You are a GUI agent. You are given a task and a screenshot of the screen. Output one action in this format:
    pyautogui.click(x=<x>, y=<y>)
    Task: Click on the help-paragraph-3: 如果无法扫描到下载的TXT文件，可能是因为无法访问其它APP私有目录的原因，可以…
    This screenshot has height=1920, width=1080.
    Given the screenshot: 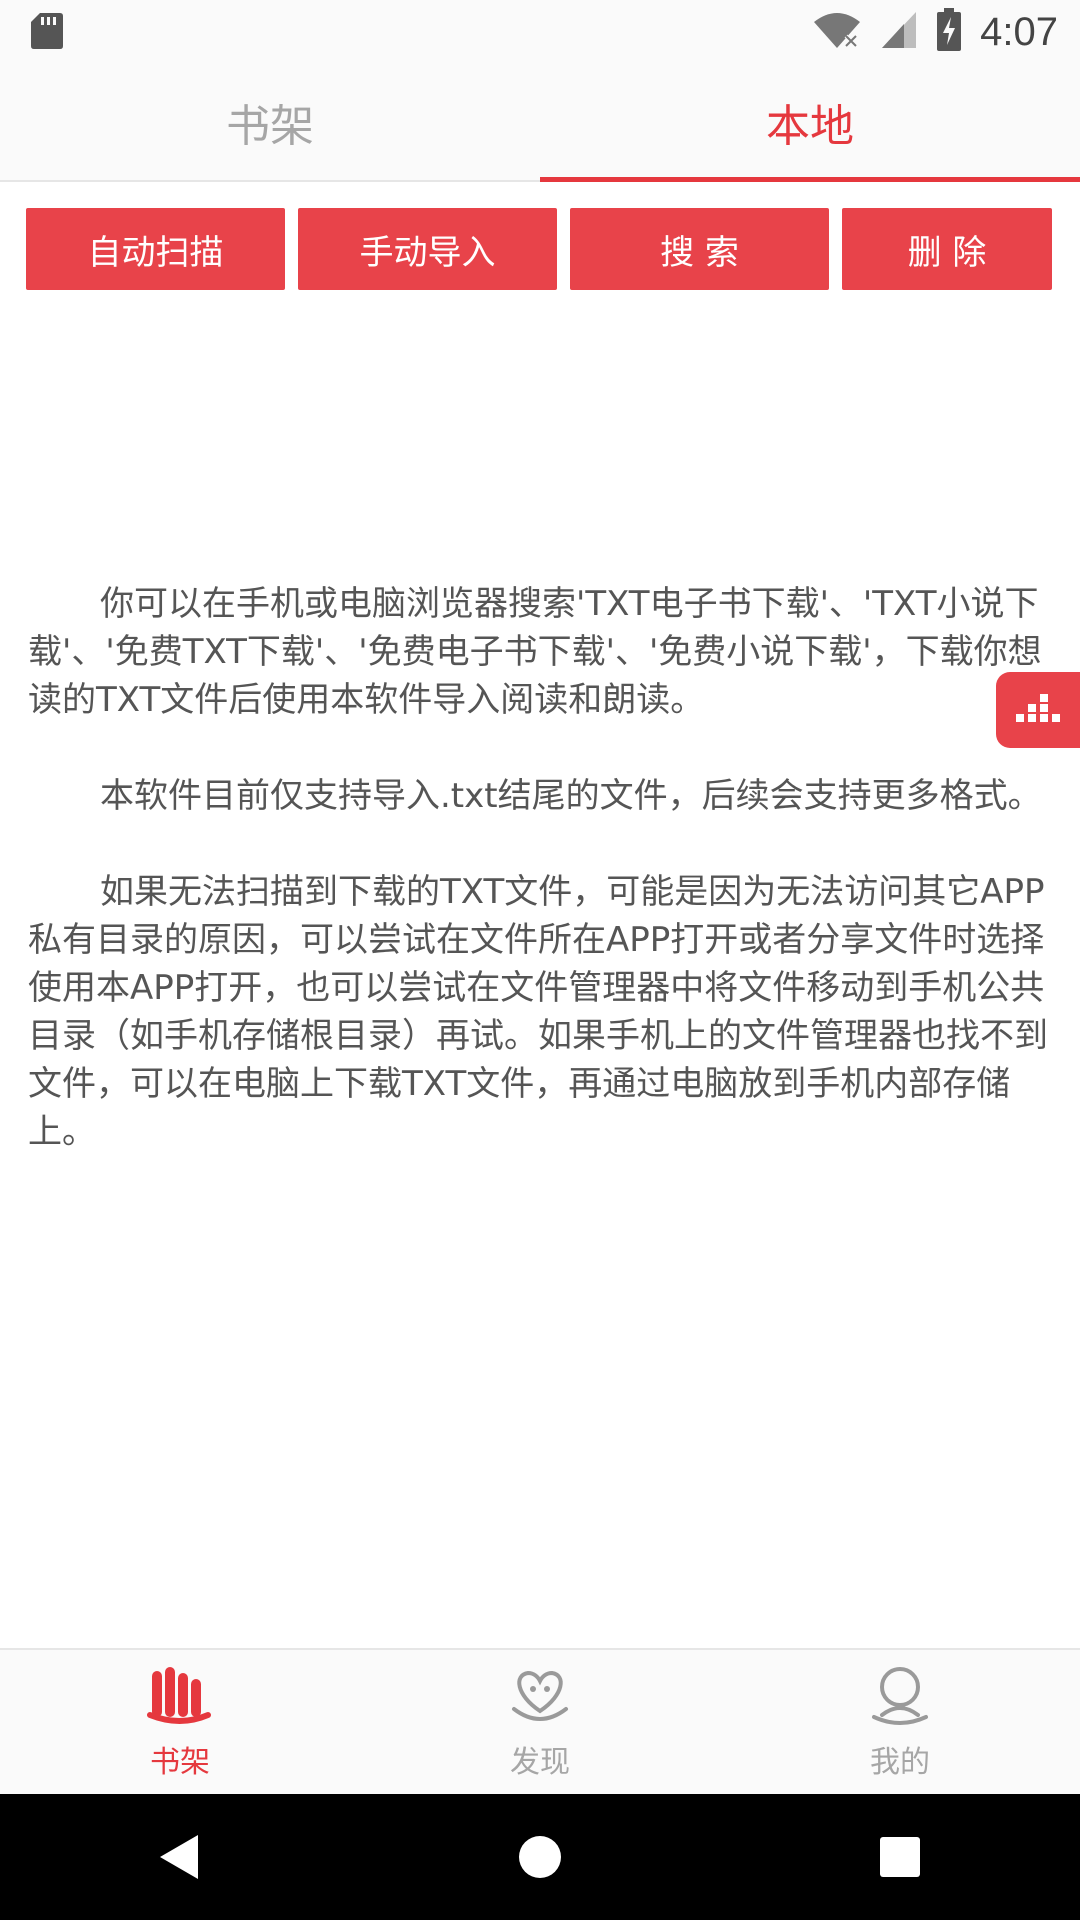 What is the action you would take?
    pyautogui.click(x=538, y=1012)
    